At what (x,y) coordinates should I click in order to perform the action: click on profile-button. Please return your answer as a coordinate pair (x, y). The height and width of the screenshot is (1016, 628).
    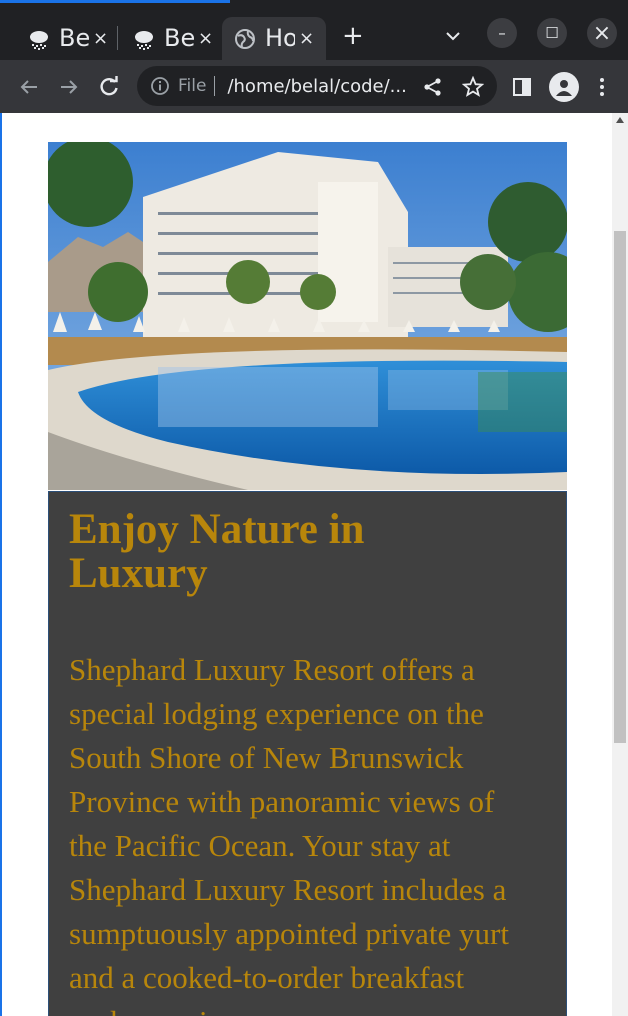
    Looking at the image, I should click on (564, 87).